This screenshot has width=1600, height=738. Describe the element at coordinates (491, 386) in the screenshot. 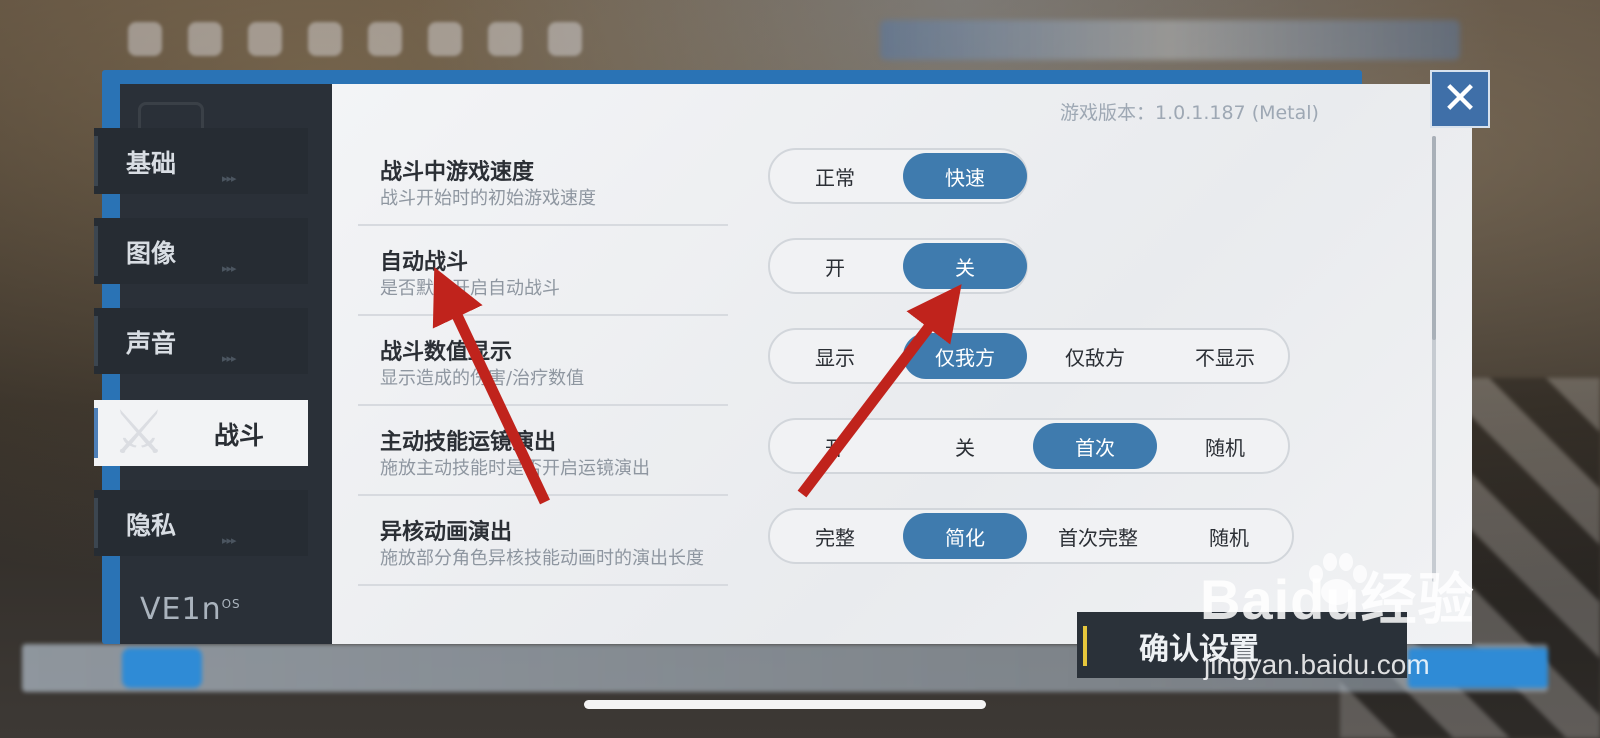

I see `arrow-to-auto-battle-title` at that location.